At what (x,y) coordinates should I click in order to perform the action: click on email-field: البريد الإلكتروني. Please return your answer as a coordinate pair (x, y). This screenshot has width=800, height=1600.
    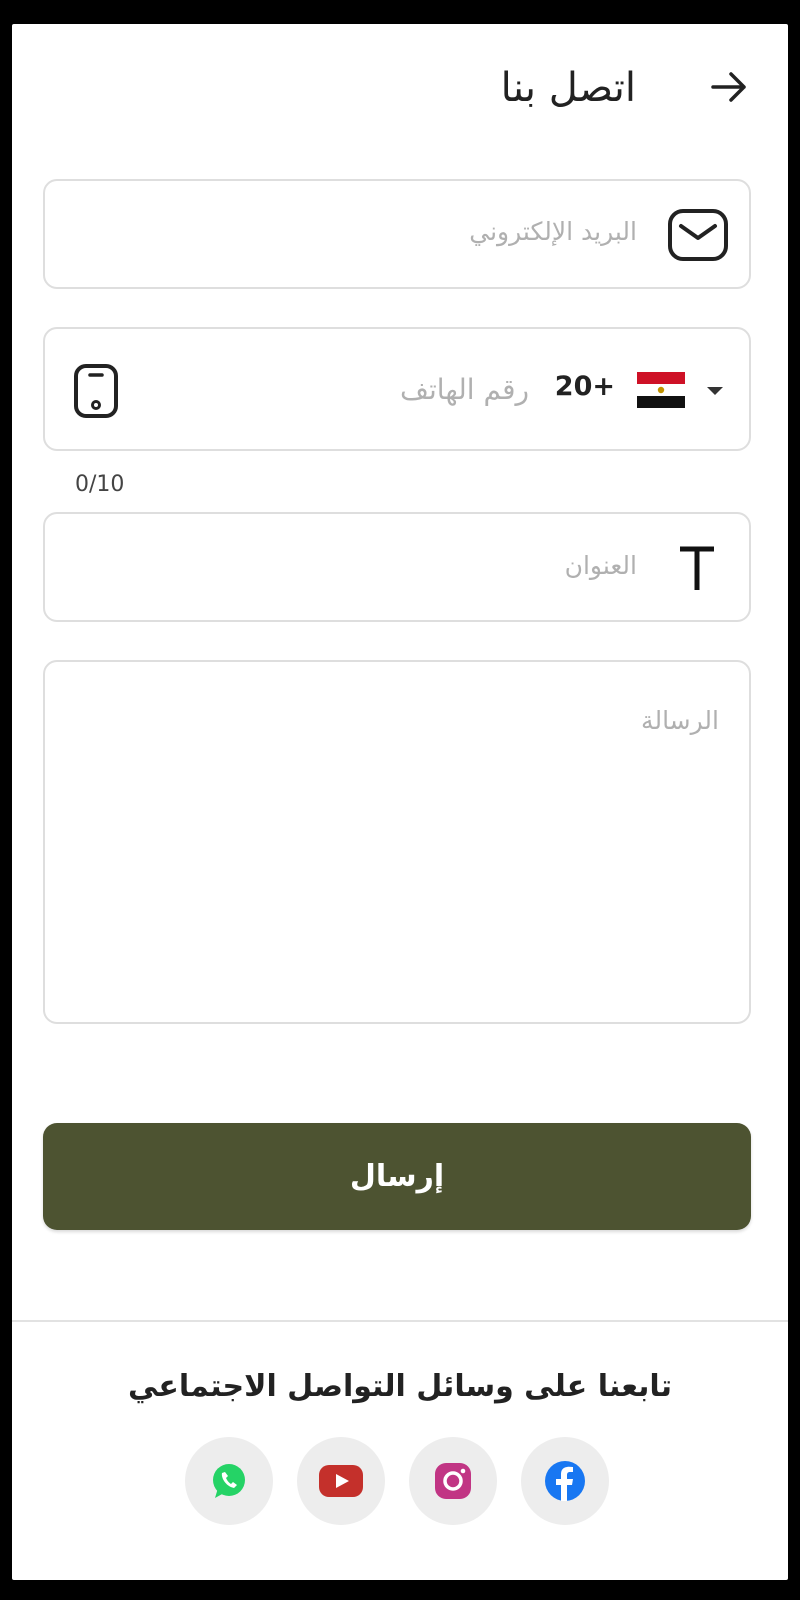
    Looking at the image, I should click on (397, 234).